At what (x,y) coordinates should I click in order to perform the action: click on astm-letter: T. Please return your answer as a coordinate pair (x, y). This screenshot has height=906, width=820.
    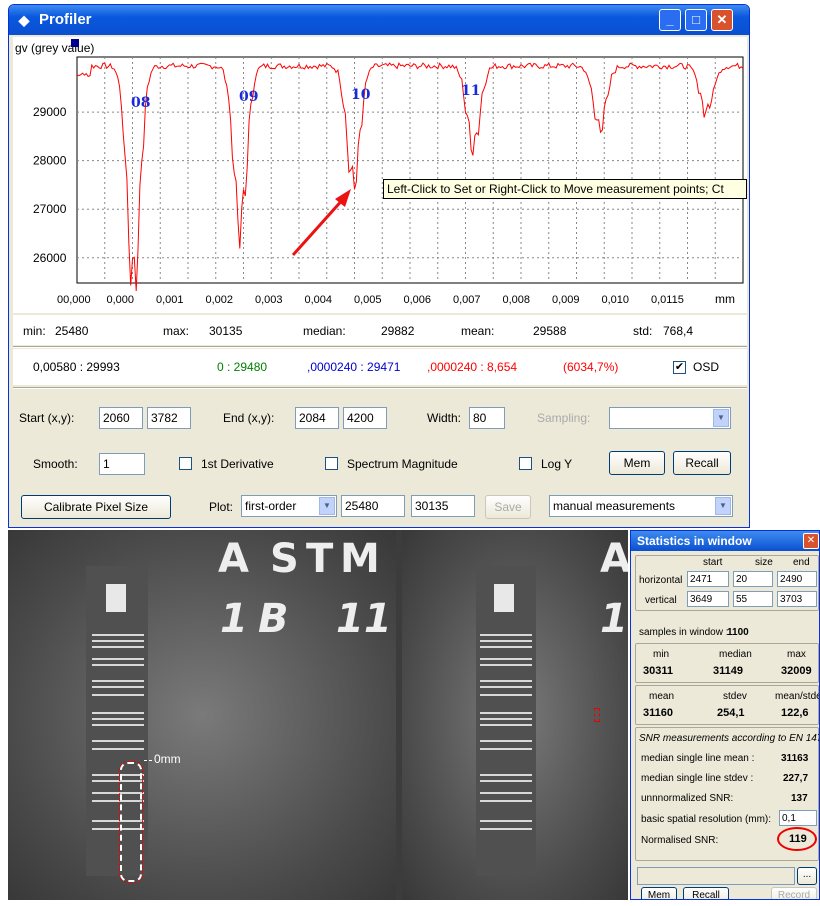
    Looking at the image, I should click on (320, 559).